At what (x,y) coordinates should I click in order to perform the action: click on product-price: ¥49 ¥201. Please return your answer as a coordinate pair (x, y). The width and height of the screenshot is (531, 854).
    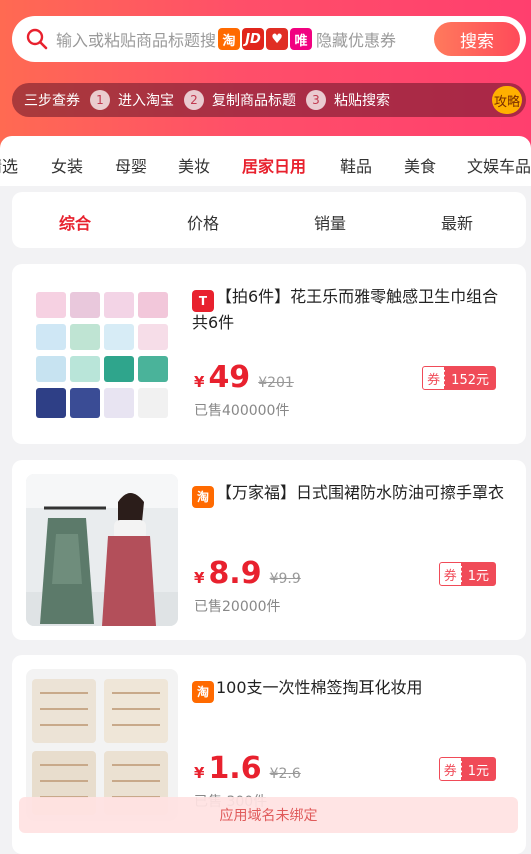
    Looking at the image, I should click on (244, 377).